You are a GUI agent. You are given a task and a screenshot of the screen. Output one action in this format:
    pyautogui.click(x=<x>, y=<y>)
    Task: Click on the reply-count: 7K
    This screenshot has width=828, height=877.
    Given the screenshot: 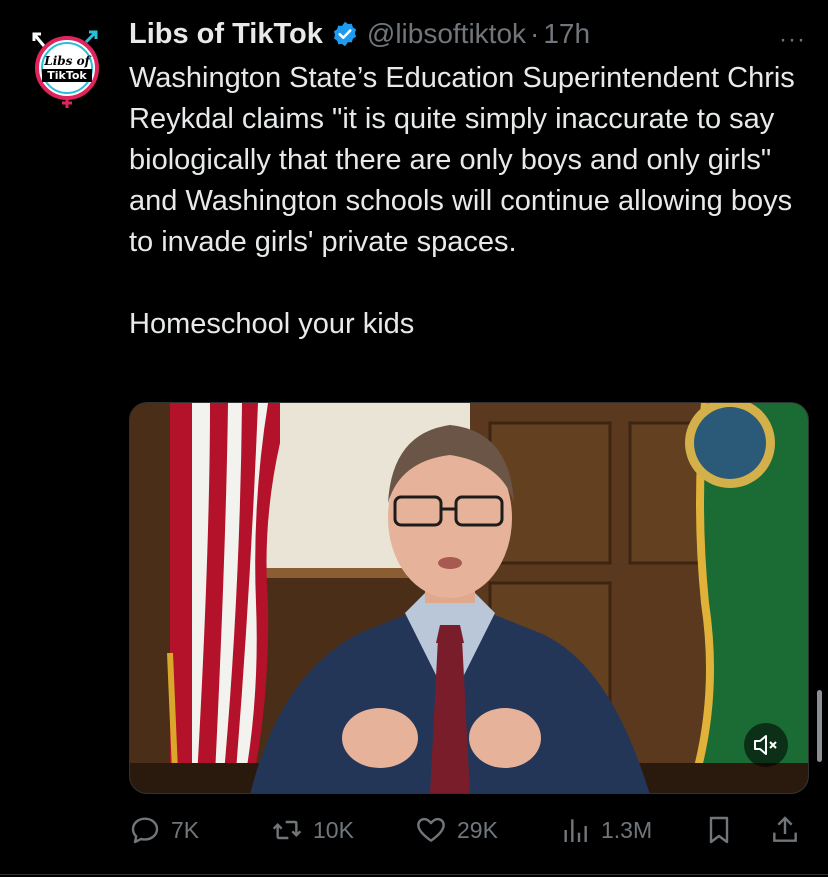 What is the action you would take?
    pyautogui.click(x=185, y=829)
    